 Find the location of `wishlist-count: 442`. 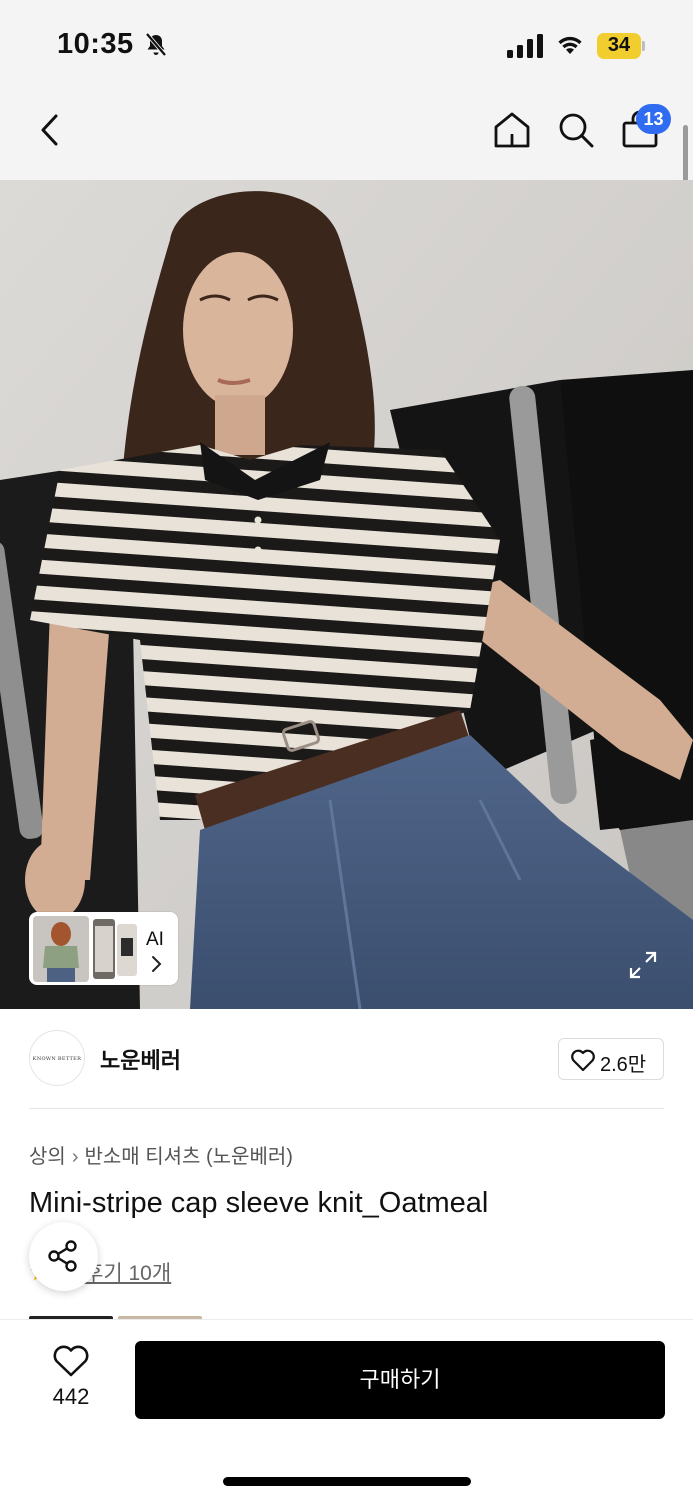

wishlist-count: 442 is located at coordinates (71, 1396).